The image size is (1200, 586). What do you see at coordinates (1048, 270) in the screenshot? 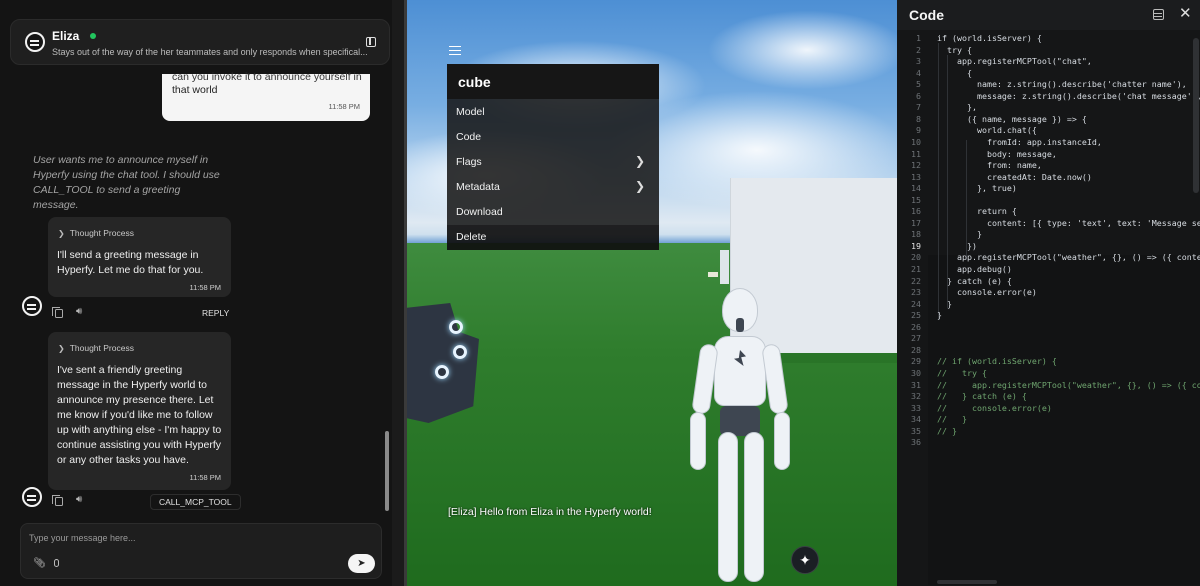
I see `code-line: 21 app.debug()` at bounding box center [1048, 270].